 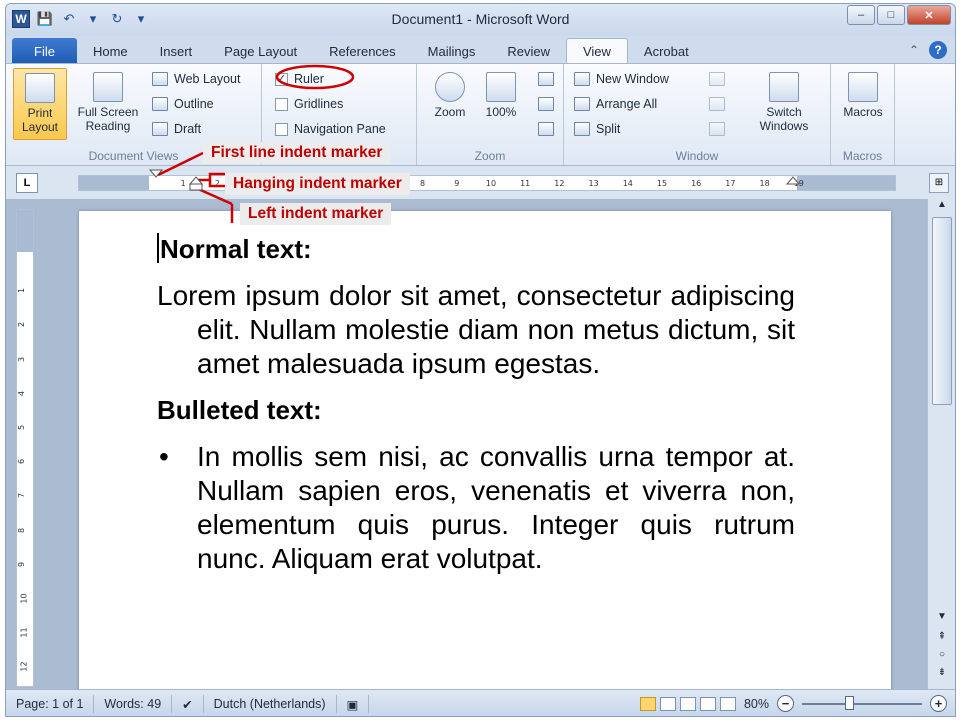 What do you see at coordinates (160, 129) in the screenshot?
I see `draft-icon` at bounding box center [160, 129].